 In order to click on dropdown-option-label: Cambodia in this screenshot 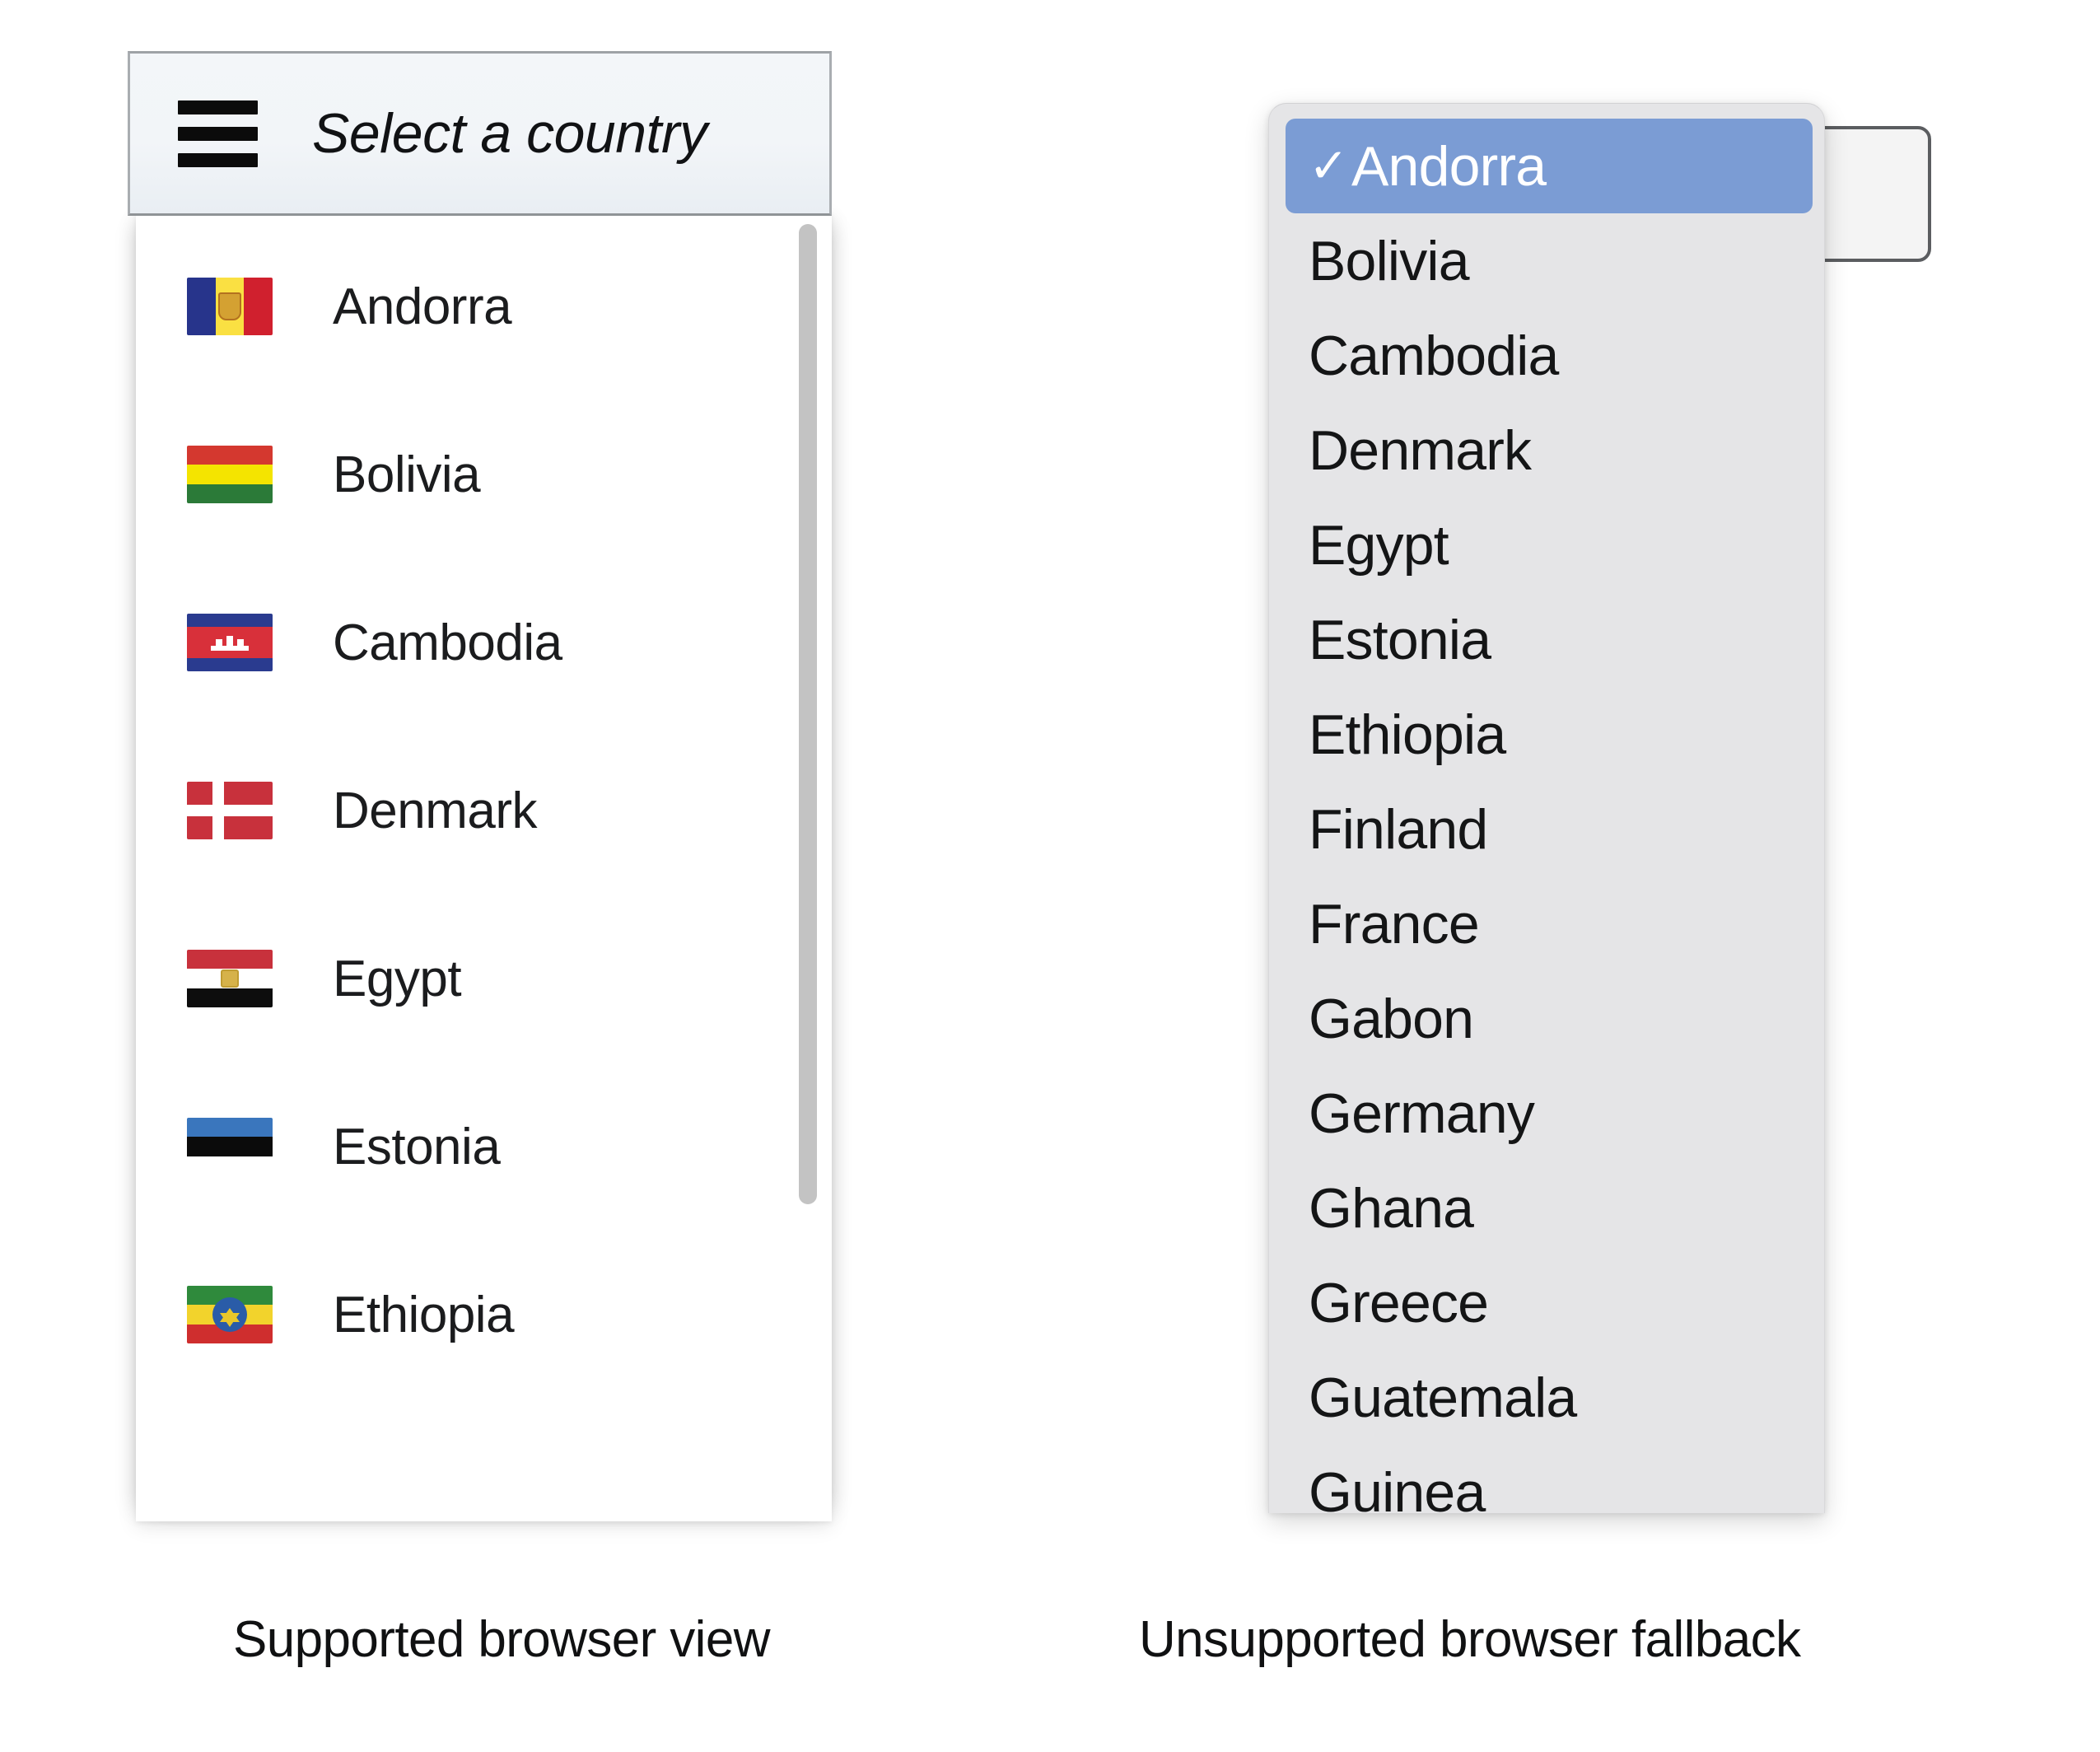, I will do `click(1434, 355)`.